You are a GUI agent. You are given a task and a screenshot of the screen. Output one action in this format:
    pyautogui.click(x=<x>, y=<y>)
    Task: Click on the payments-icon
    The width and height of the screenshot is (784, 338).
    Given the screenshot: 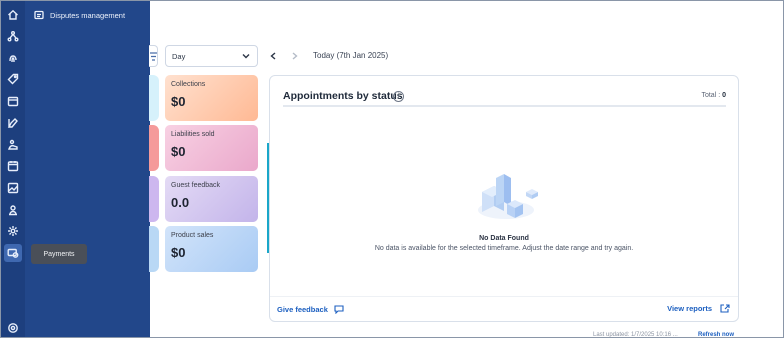 What is the action you would take?
    pyautogui.click(x=13, y=253)
    